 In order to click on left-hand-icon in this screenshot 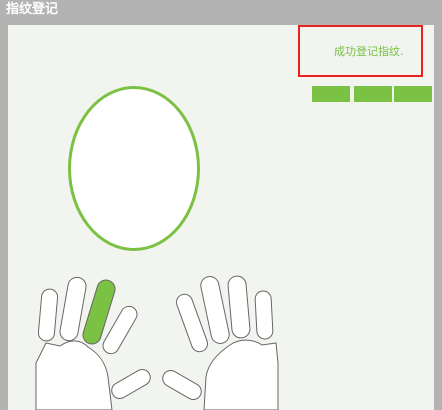, I will do `click(94, 343)`.